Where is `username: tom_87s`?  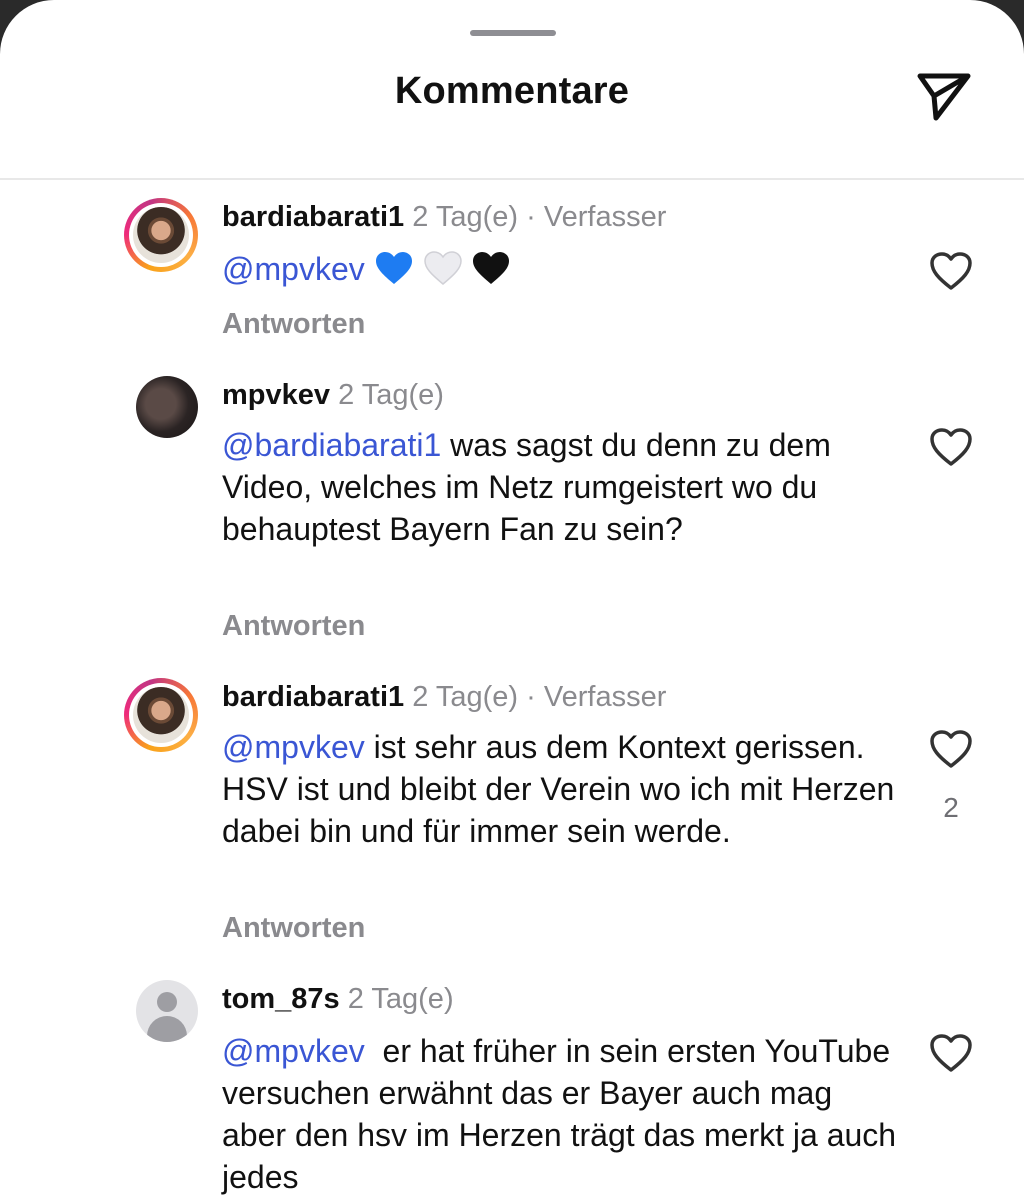 username: tom_87s is located at coordinates (281, 999).